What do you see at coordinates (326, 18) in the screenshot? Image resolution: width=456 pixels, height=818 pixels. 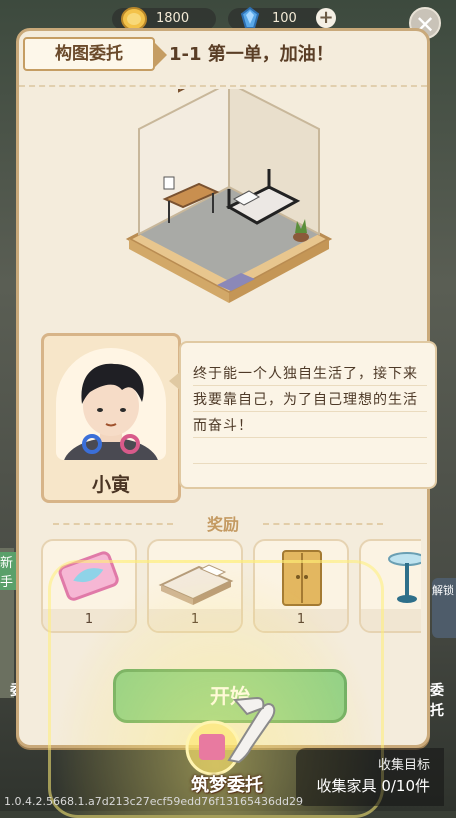 I see `add-gems-button: +` at bounding box center [326, 18].